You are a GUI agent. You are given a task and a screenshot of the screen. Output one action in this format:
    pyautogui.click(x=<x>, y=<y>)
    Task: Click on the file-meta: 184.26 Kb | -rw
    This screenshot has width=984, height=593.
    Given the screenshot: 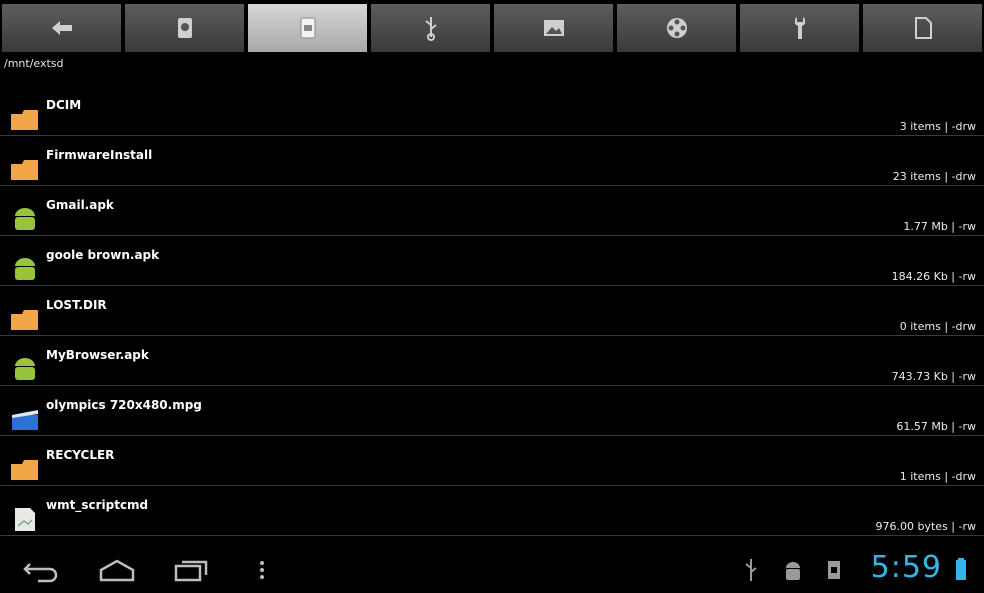 What is the action you would take?
    pyautogui.click(x=933, y=276)
    